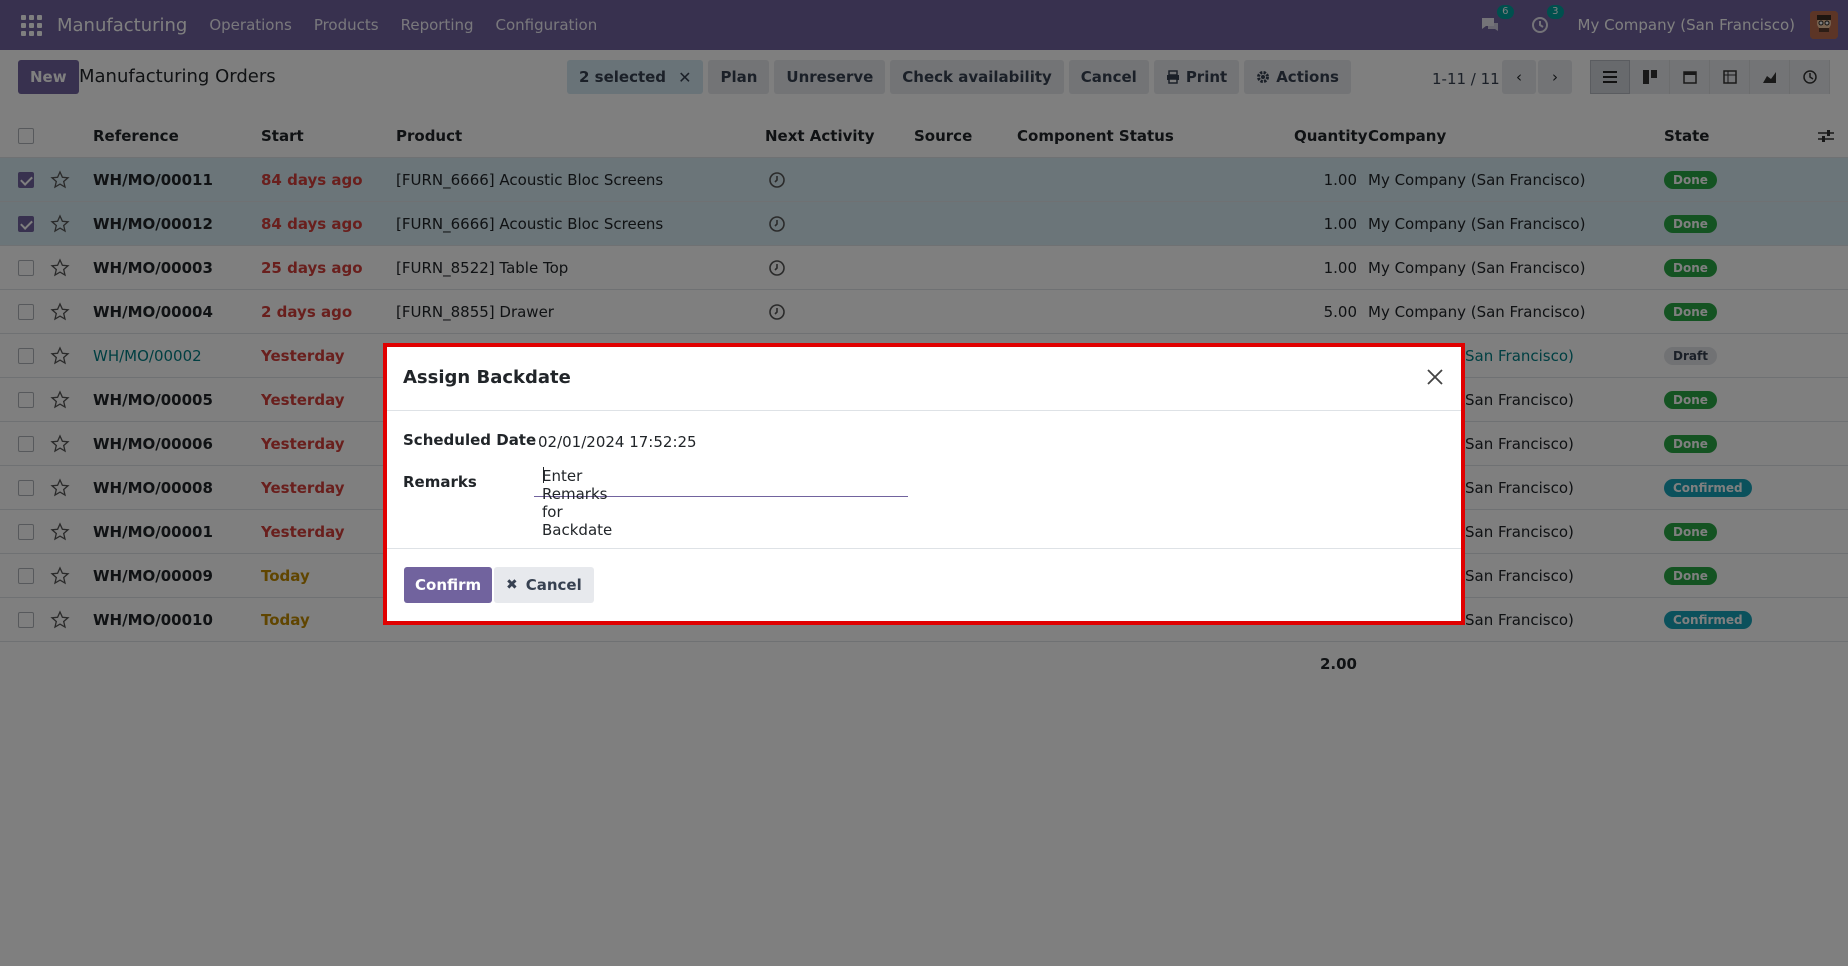 Image resolution: width=1848 pixels, height=966 pixels. I want to click on scheduled-date-label: Scheduled Date, so click(470, 440).